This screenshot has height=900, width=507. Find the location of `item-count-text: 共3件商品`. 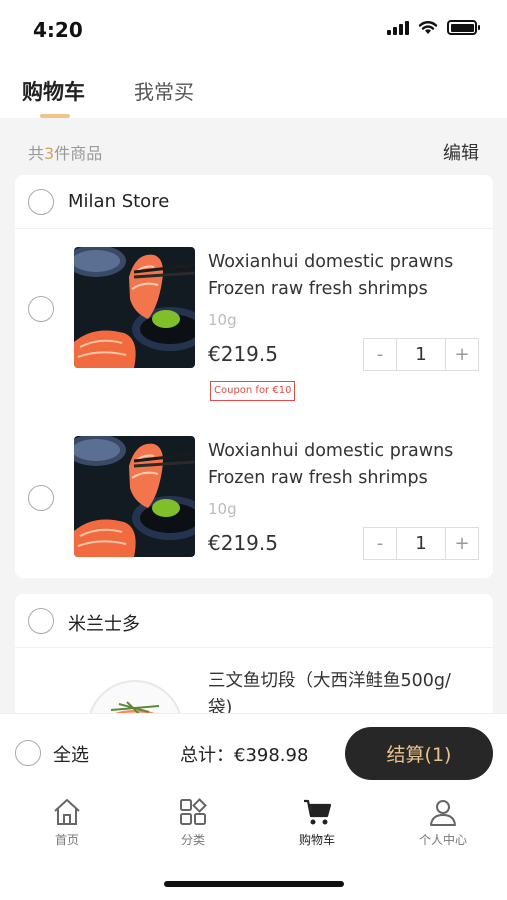

item-count-text: 共3件商品 is located at coordinates (65, 153).